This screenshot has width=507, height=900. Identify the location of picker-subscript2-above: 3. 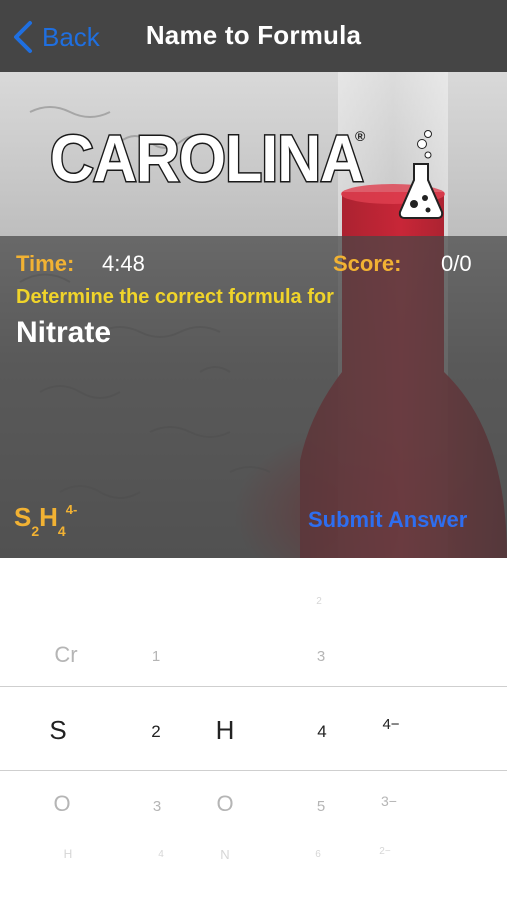
(321, 656).